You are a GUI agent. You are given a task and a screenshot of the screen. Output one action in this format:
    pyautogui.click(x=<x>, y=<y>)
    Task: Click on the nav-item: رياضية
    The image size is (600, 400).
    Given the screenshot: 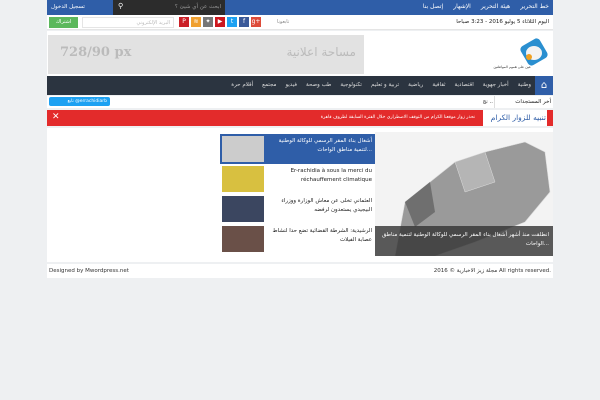 What is the action you would take?
    pyautogui.click(x=415, y=85)
    